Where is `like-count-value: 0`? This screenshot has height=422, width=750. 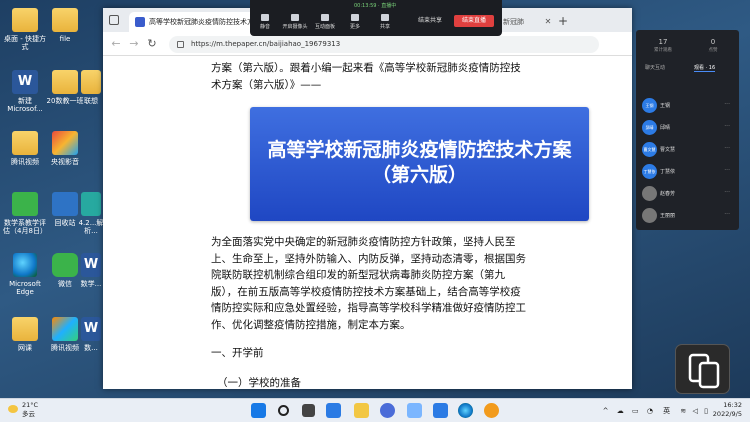
like-count-value: 0 is located at coordinates (713, 42).